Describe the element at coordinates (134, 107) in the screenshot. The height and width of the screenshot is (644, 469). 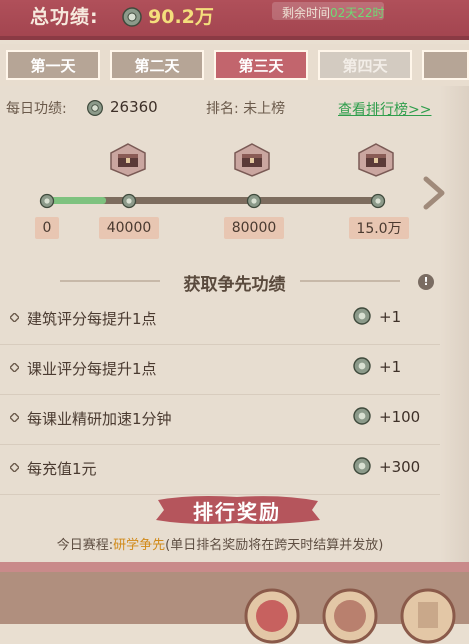
I see `daily-merit-value: 26360` at that location.